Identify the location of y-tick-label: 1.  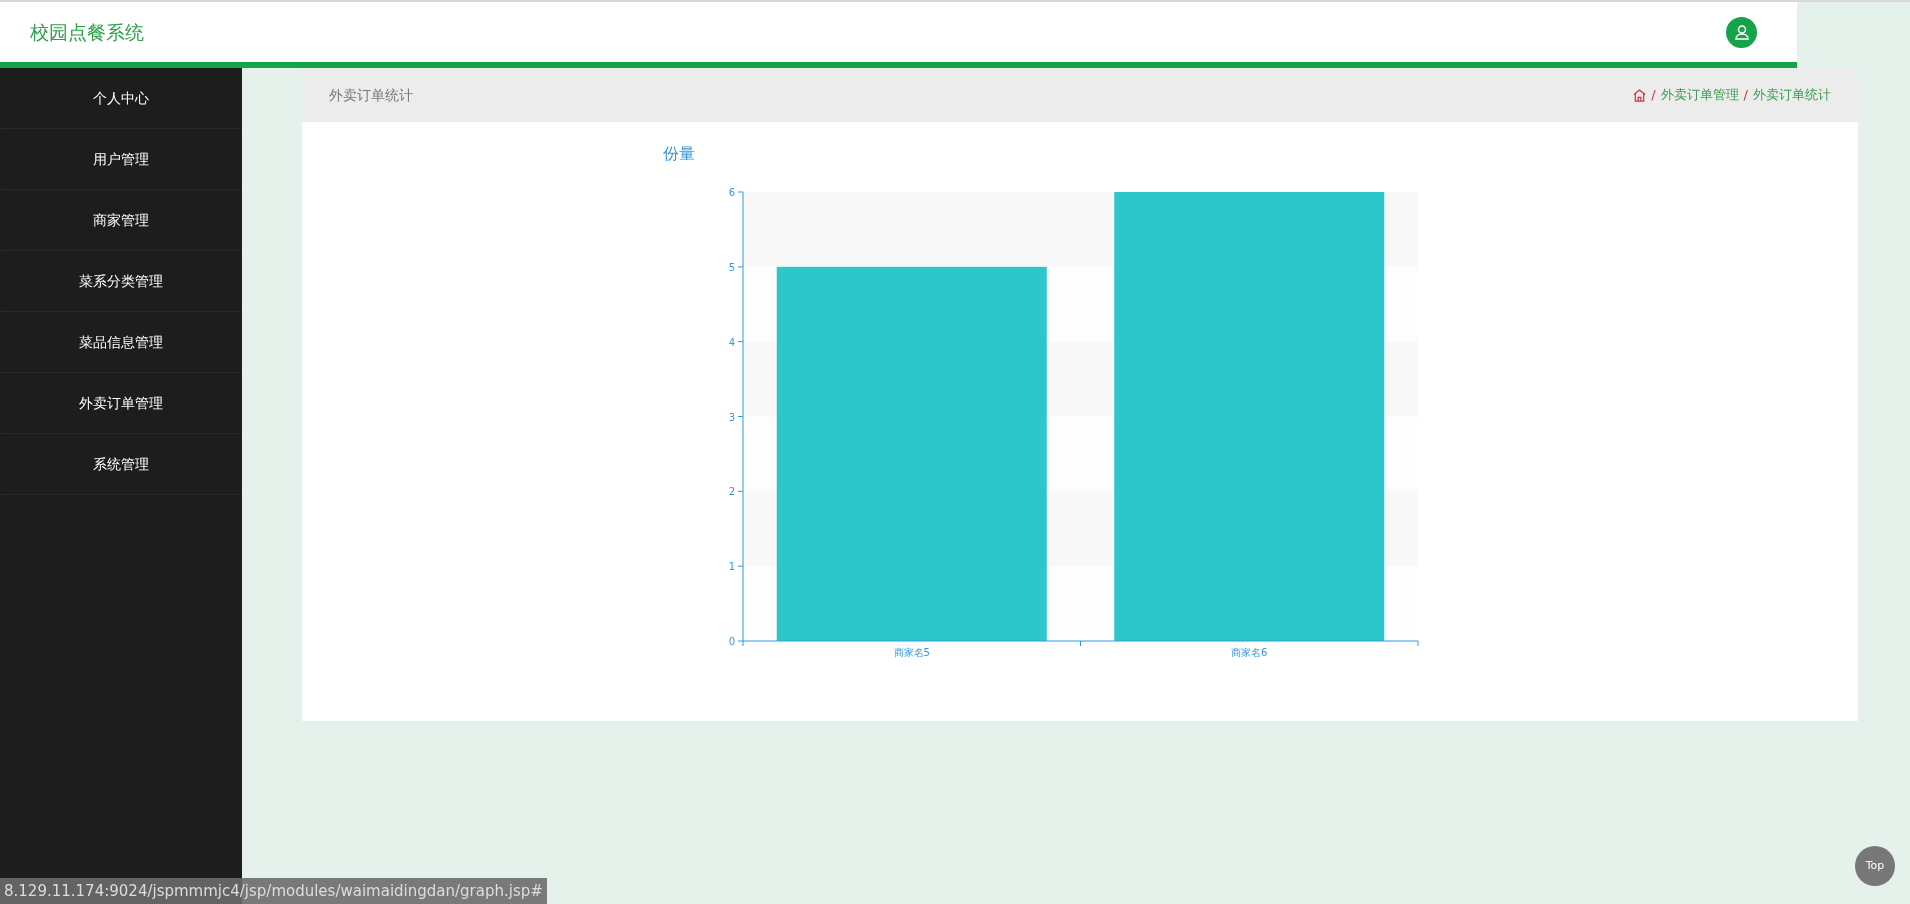
(731, 567).